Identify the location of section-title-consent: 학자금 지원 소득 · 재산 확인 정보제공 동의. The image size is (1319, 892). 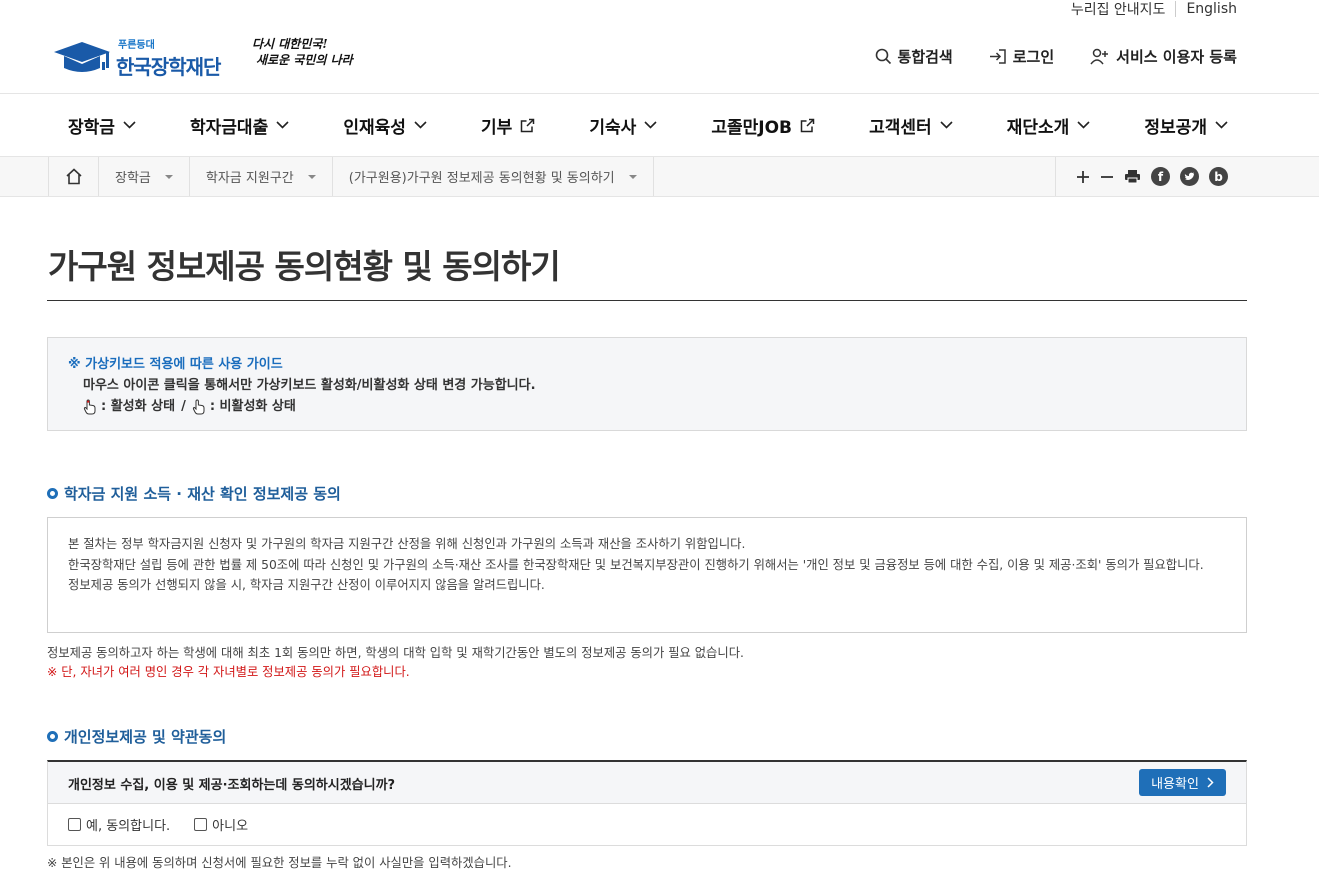
(194, 493).